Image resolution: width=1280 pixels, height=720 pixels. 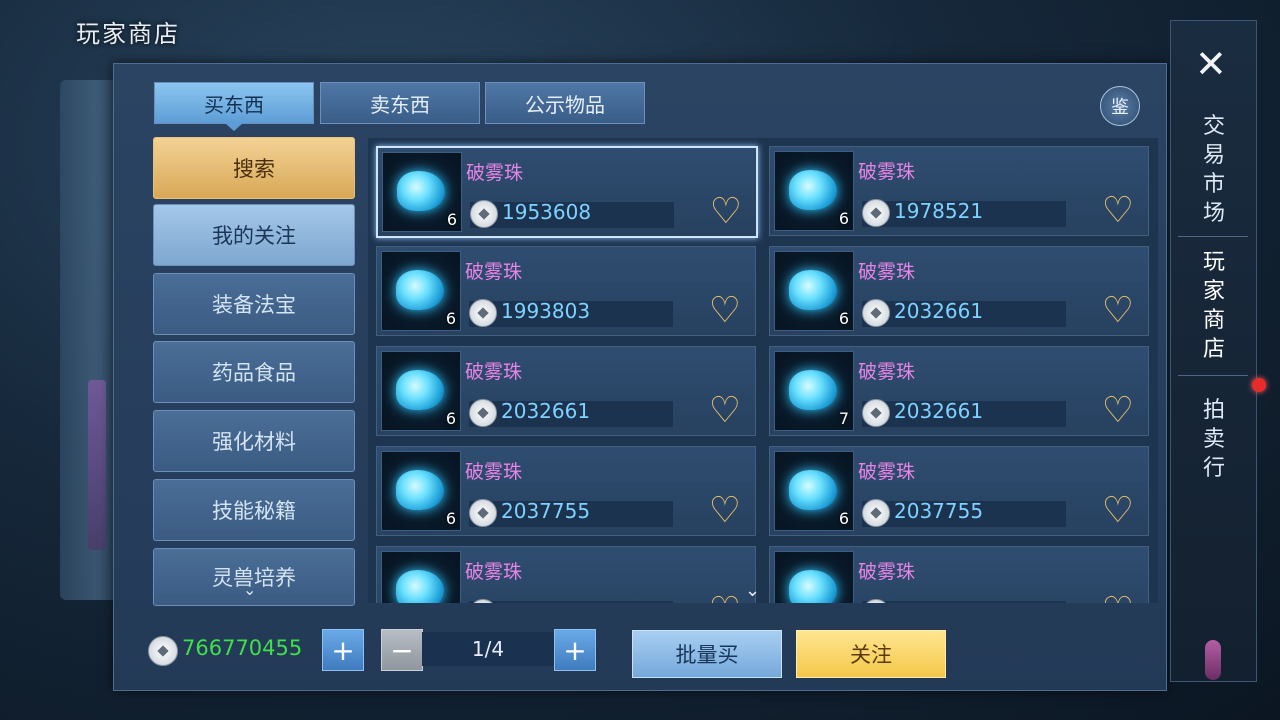 I want to click on menu-auction-house: 拍卖行, so click(x=1214, y=439).